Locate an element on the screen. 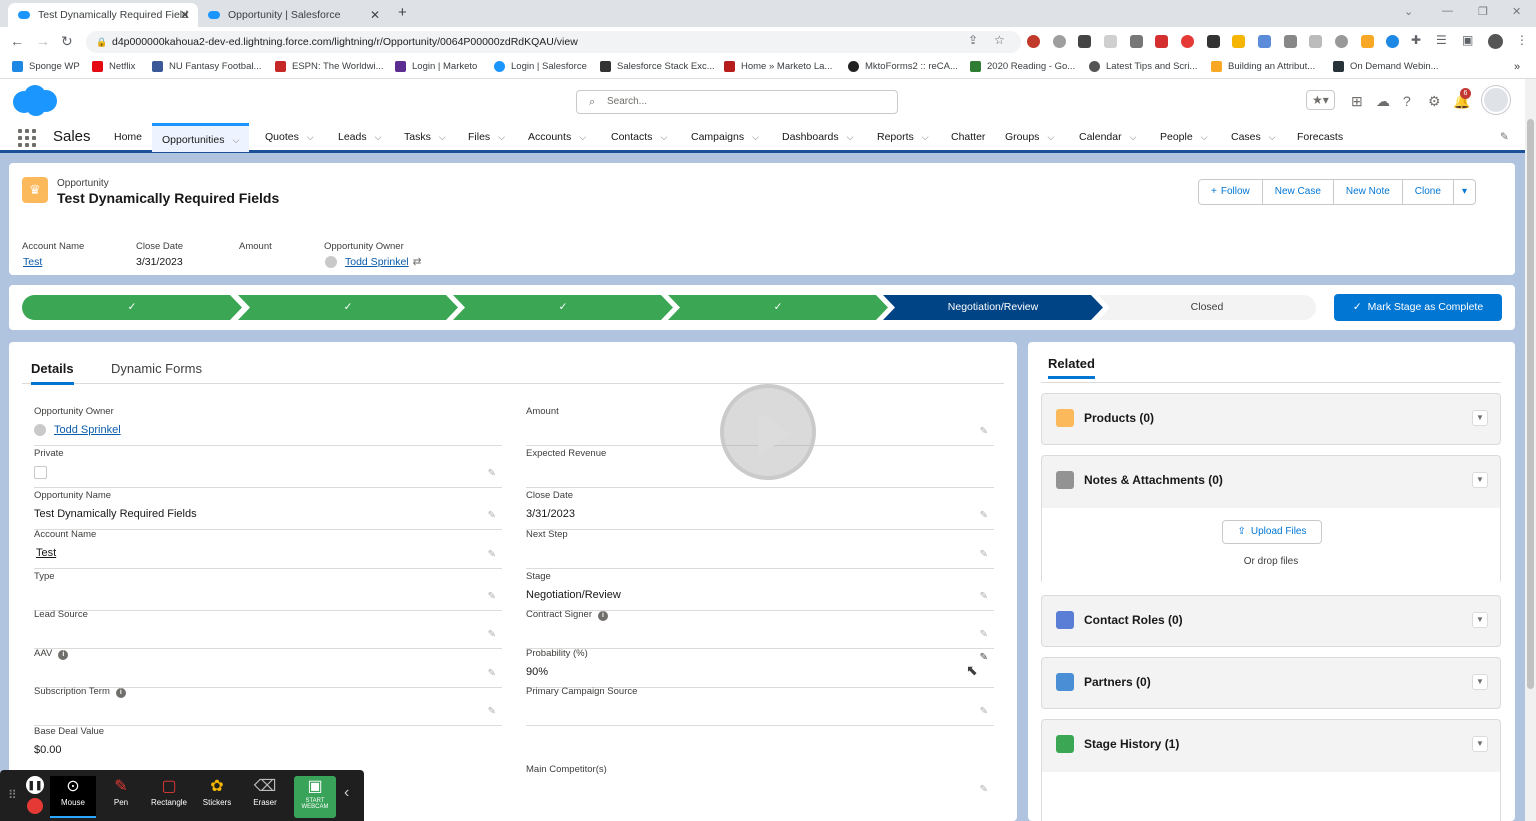 This screenshot has height=821, width=1536. pause-icon: ❚❚ is located at coordinates (35, 785).